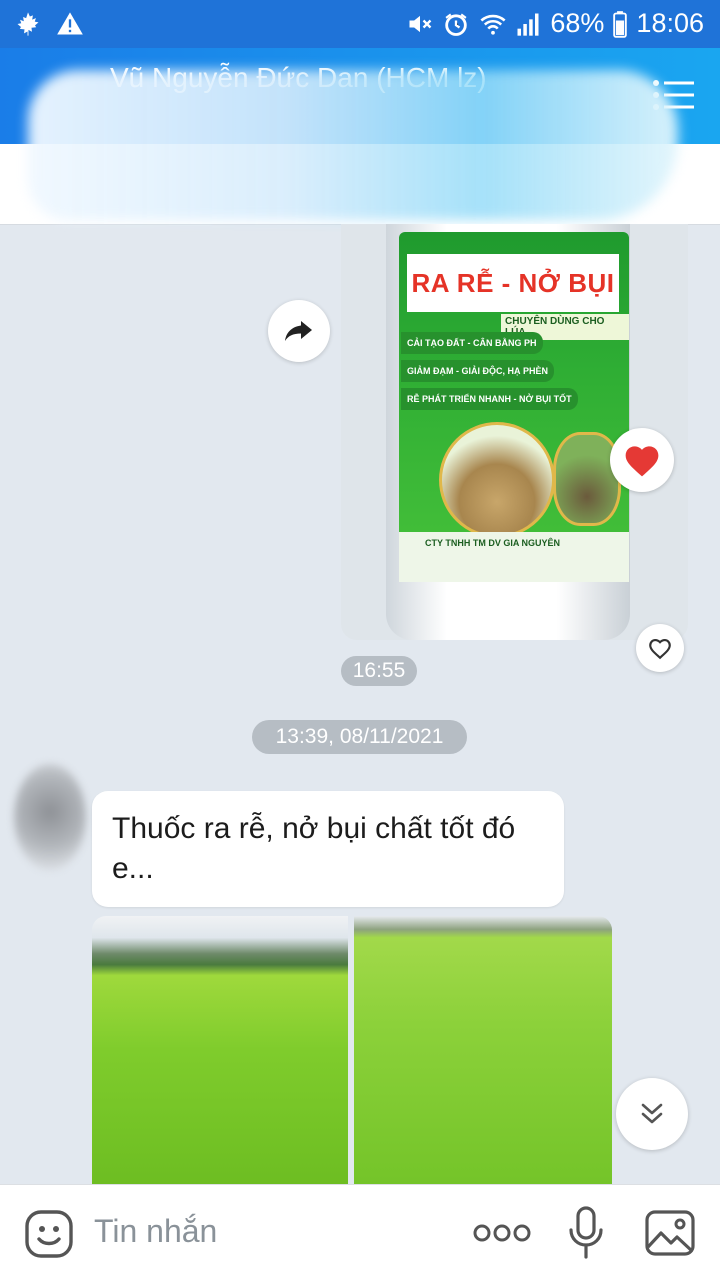  I want to click on heart-reaction-icon, so click(642, 460).